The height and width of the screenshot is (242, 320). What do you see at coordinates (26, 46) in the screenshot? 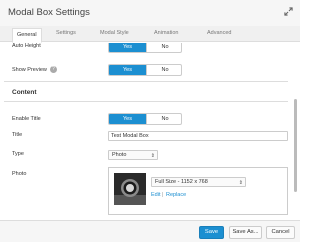
I see `auto-height-label: Auto Height` at bounding box center [26, 46].